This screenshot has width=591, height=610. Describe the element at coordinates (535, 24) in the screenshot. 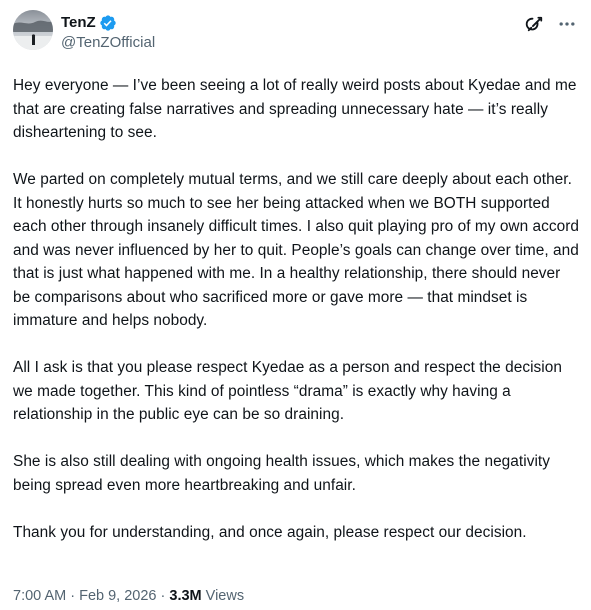

I see `grok-icon` at that location.